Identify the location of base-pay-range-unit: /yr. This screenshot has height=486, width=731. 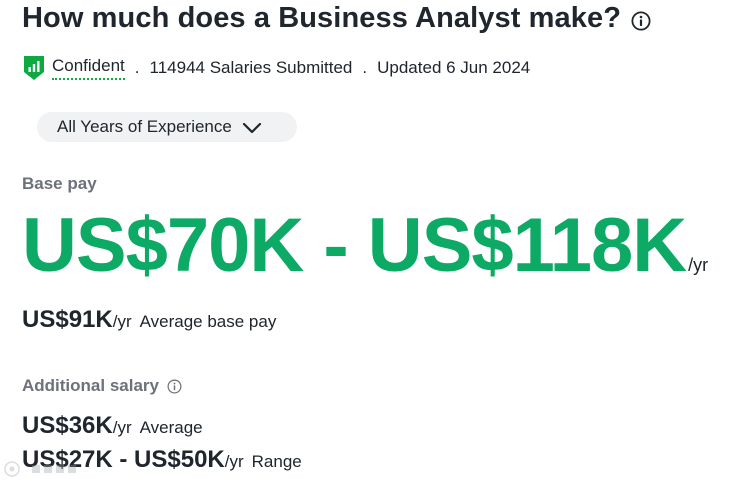
(698, 265).